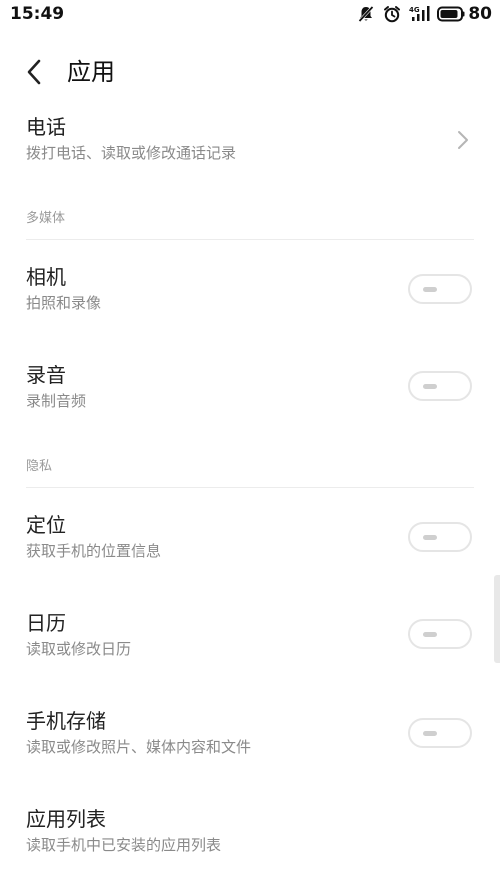  What do you see at coordinates (46, 218) in the screenshot?
I see `section-label-multimedia: 多媒体` at bounding box center [46, 218].